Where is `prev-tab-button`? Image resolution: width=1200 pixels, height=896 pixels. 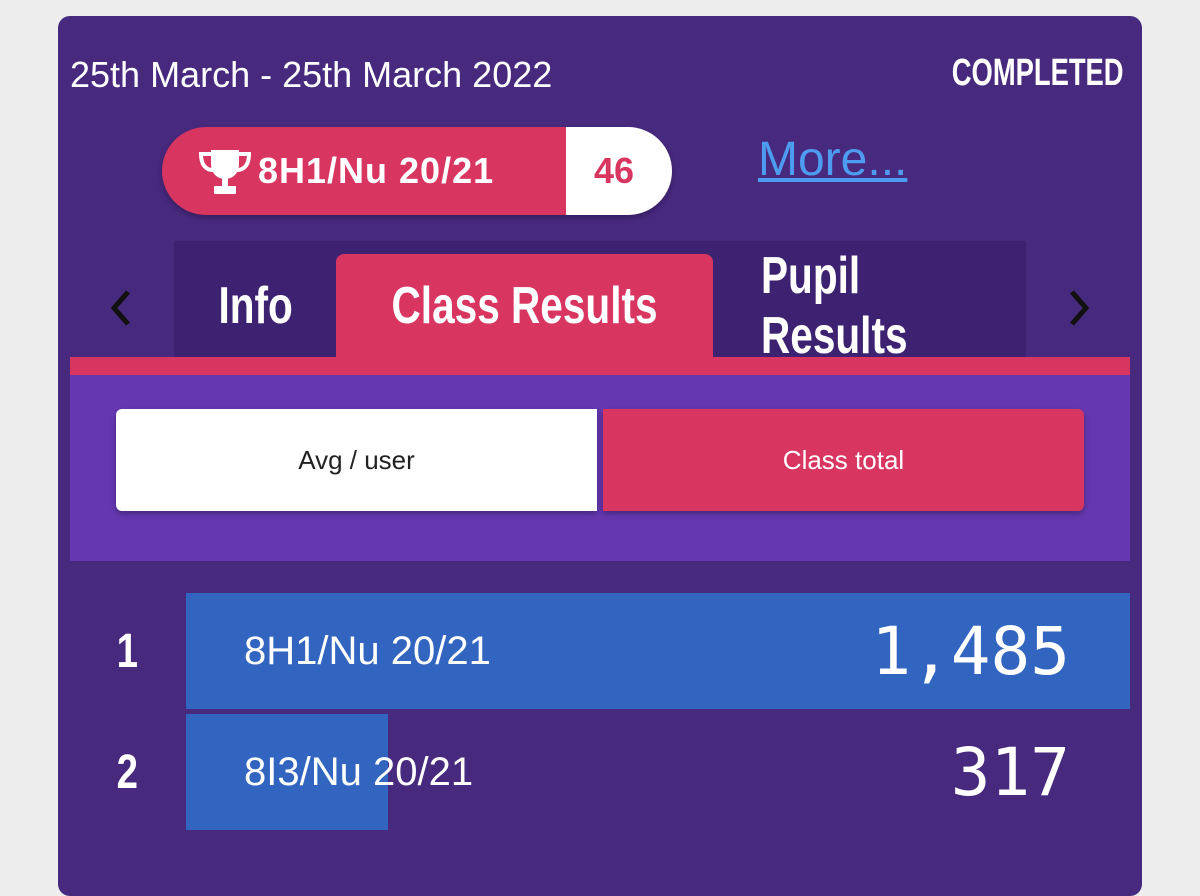
prev-tab-button is located at coordinates (120, 308).